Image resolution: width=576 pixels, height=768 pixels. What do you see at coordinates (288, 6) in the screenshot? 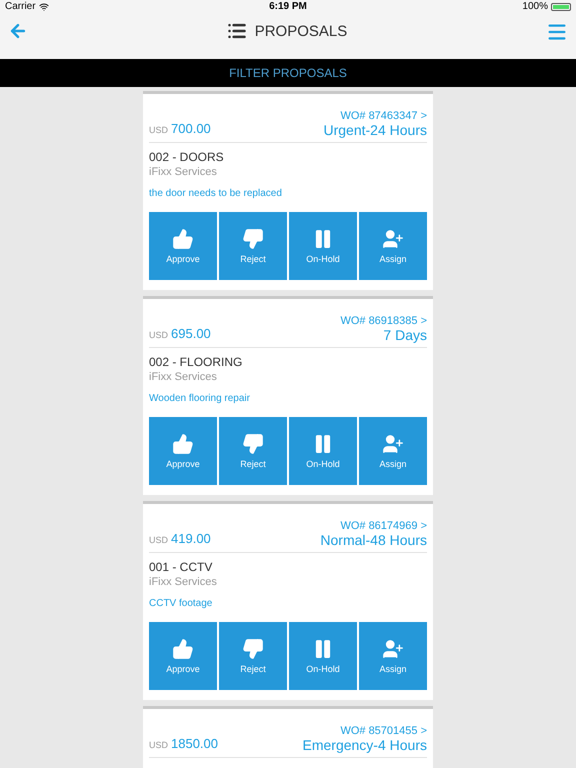
I see `status-time: 6:19 PM` at bounding box center [288, 6].